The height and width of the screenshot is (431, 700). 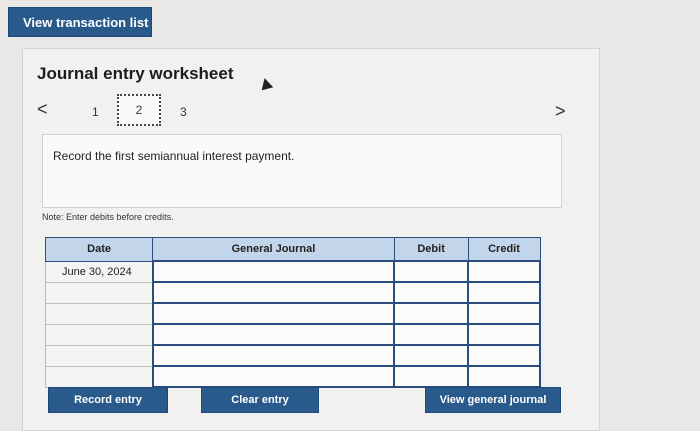 What do you see at coordinates (260, 400) in the screenshot?
I see `clear-entry-button: Clear entry` at bounding box center [260, 400].